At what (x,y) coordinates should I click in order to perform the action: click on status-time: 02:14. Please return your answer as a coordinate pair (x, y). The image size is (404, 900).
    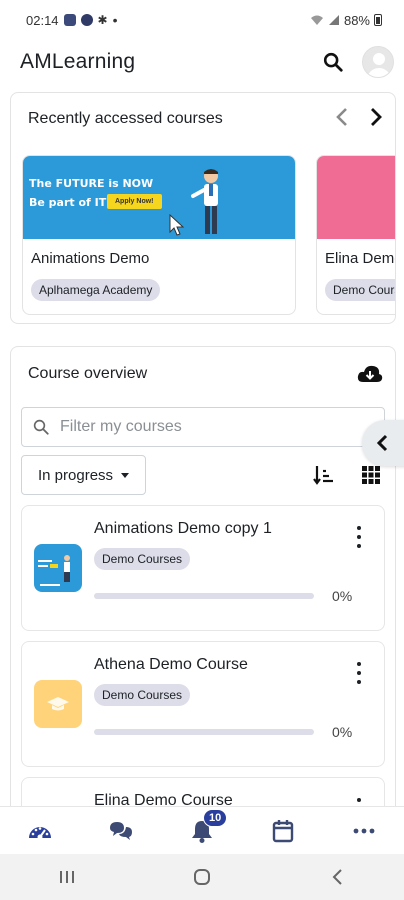
    Looking at the image, I should click on (42, 20).